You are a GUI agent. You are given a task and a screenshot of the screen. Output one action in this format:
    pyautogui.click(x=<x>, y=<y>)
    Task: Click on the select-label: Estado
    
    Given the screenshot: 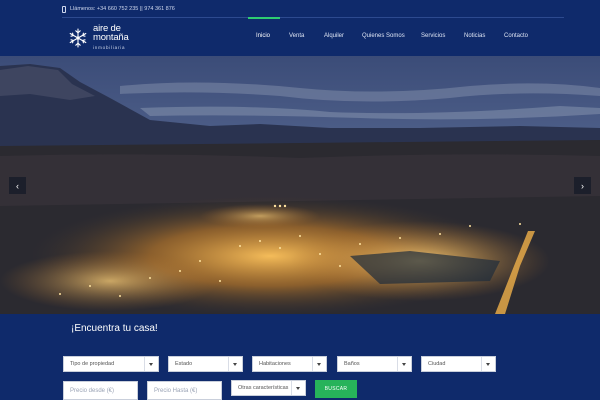 What is the action you would take?
    pyautogui.click(x=184, y=364)
    